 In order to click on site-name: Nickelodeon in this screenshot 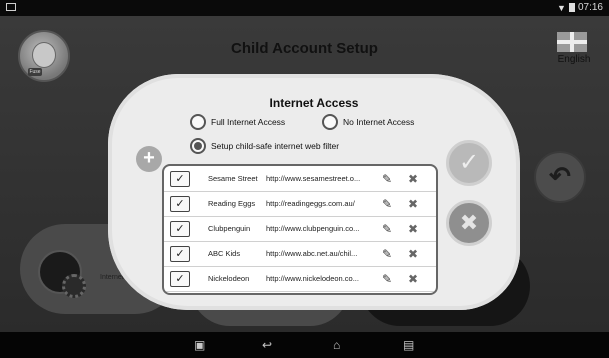, I will do `click(229, 278)`.